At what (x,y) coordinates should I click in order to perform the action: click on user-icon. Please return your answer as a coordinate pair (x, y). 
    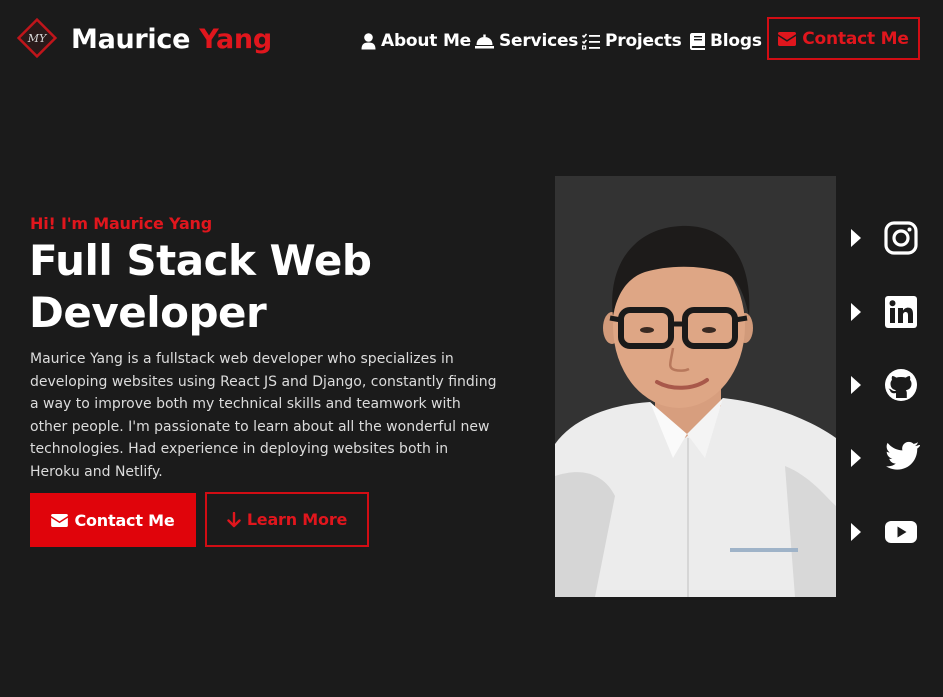
    Looking at the image, I should click on (368, 40).